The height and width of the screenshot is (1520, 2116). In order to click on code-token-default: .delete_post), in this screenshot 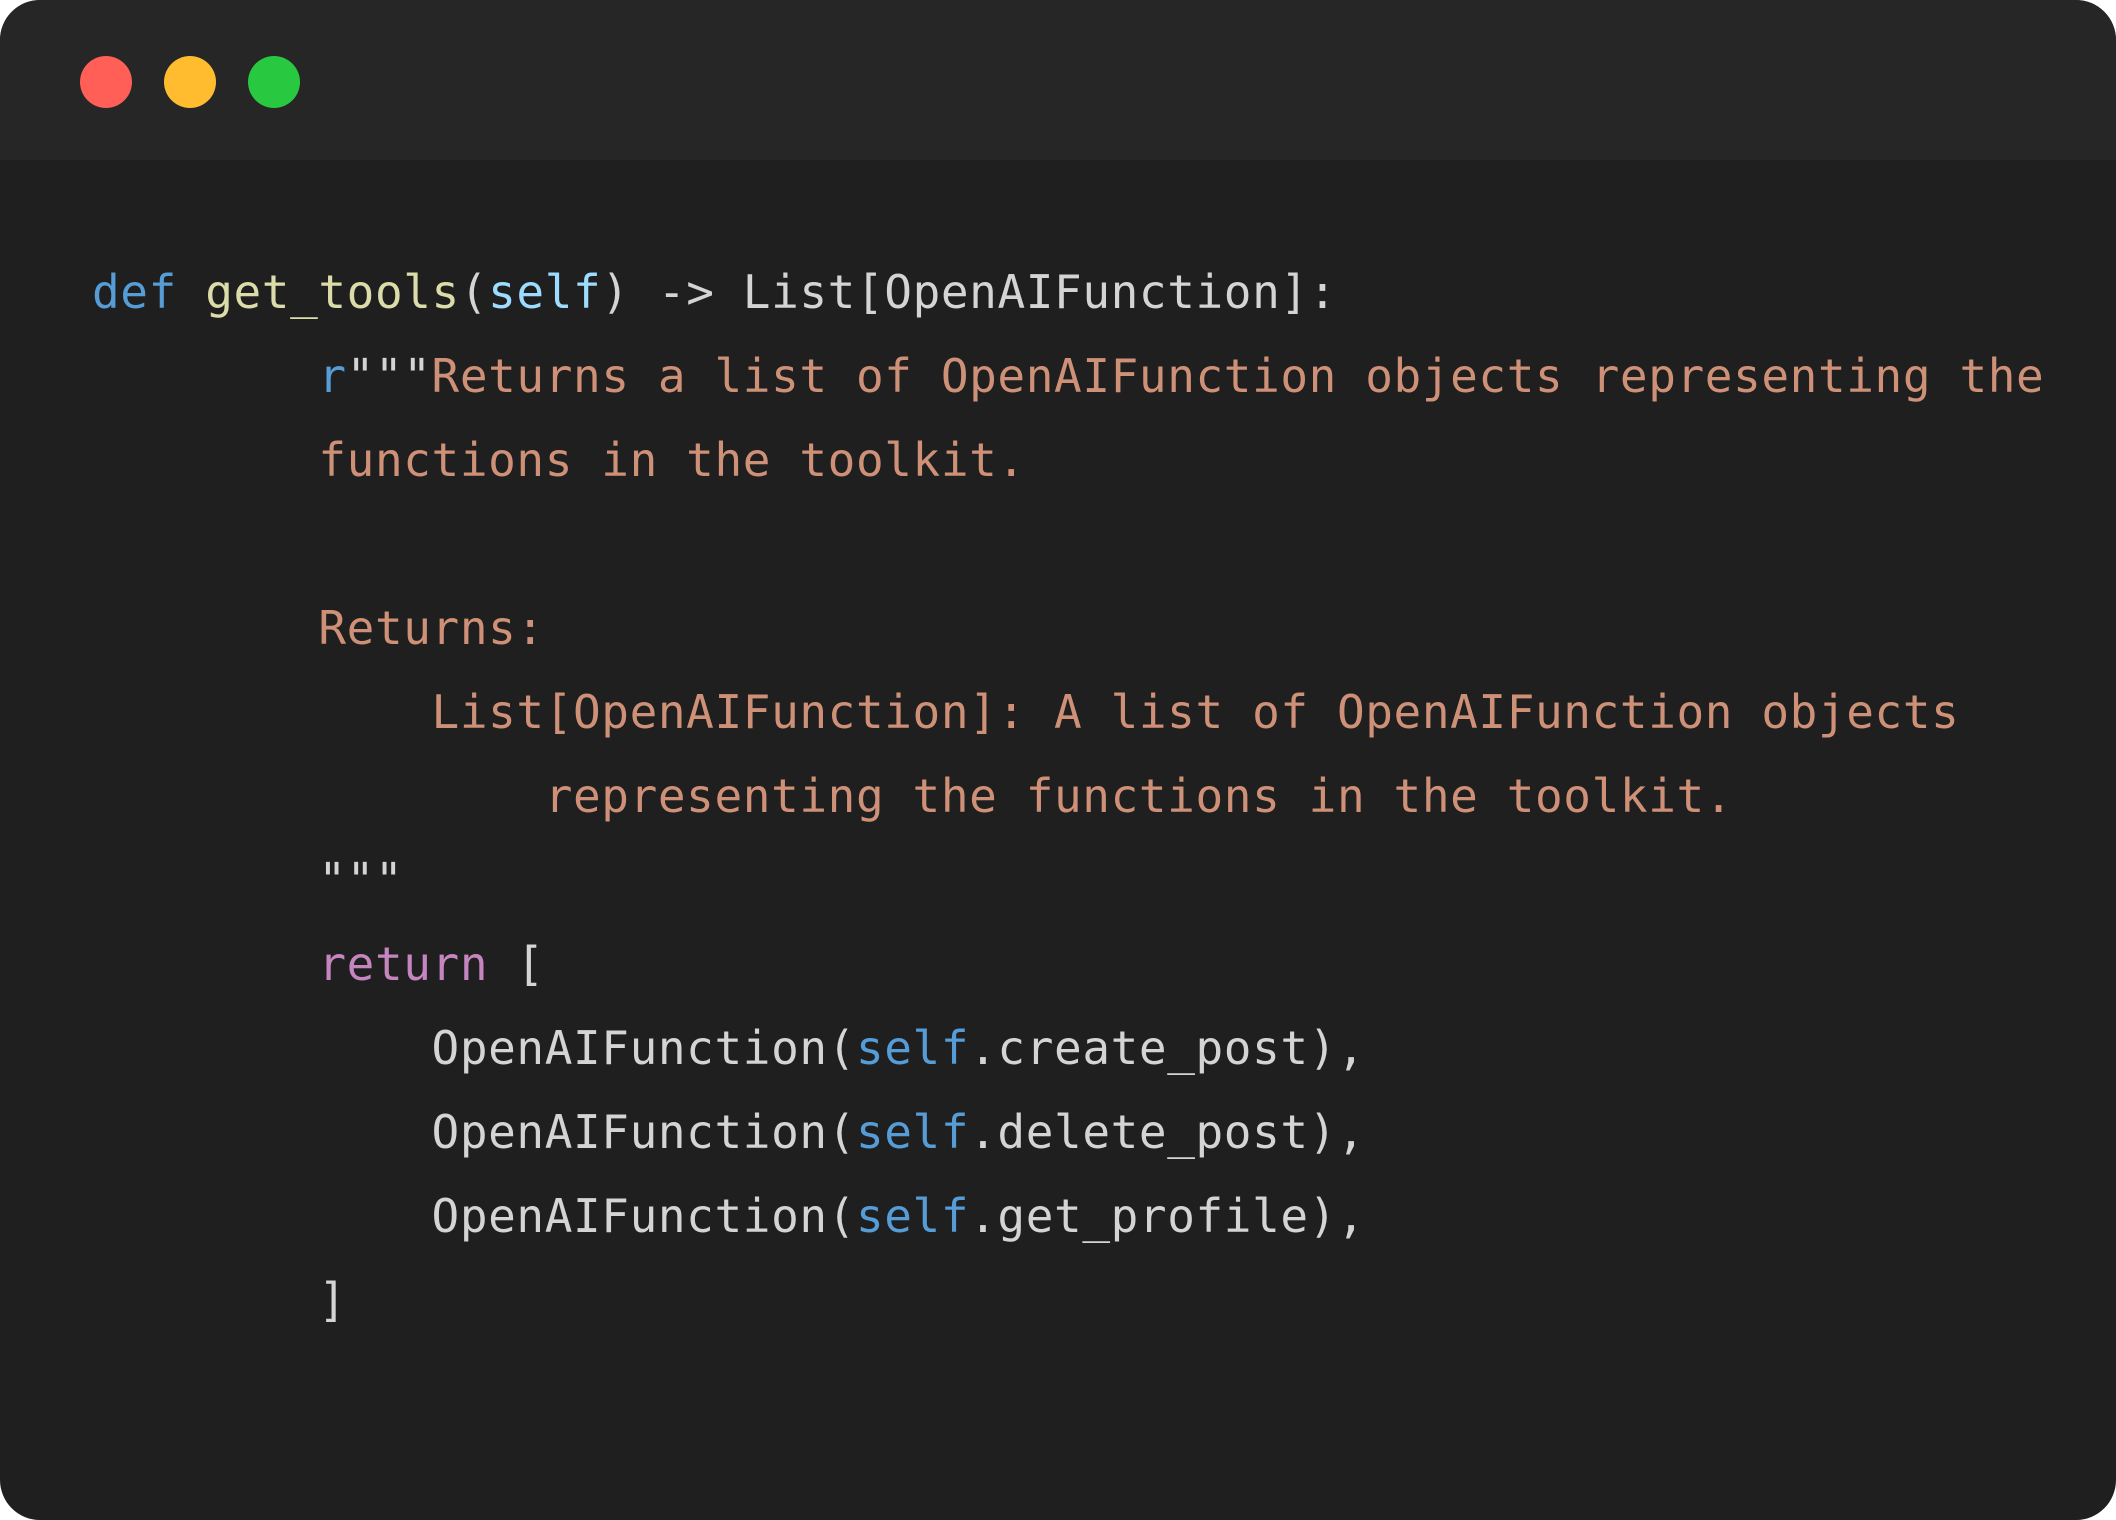, I will do `click(1167, 1132)`.